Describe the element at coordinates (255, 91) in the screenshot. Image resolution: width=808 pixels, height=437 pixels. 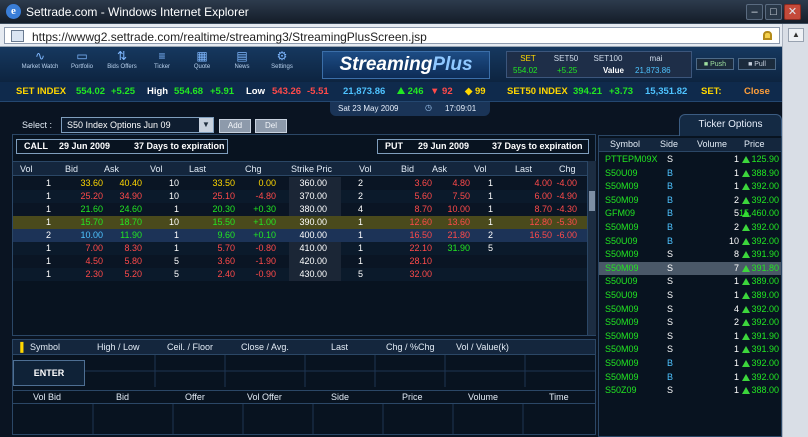
I see `low-label: Low` at that location.